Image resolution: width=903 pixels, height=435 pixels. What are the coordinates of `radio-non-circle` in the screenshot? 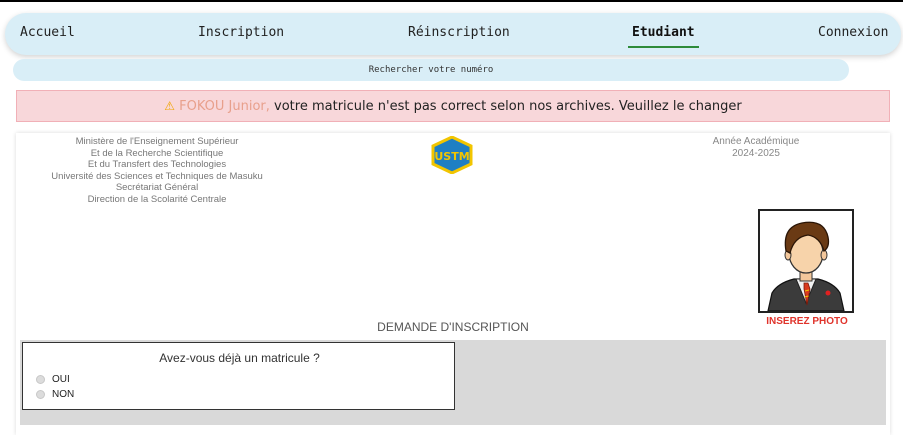 It's located at (40, 394).